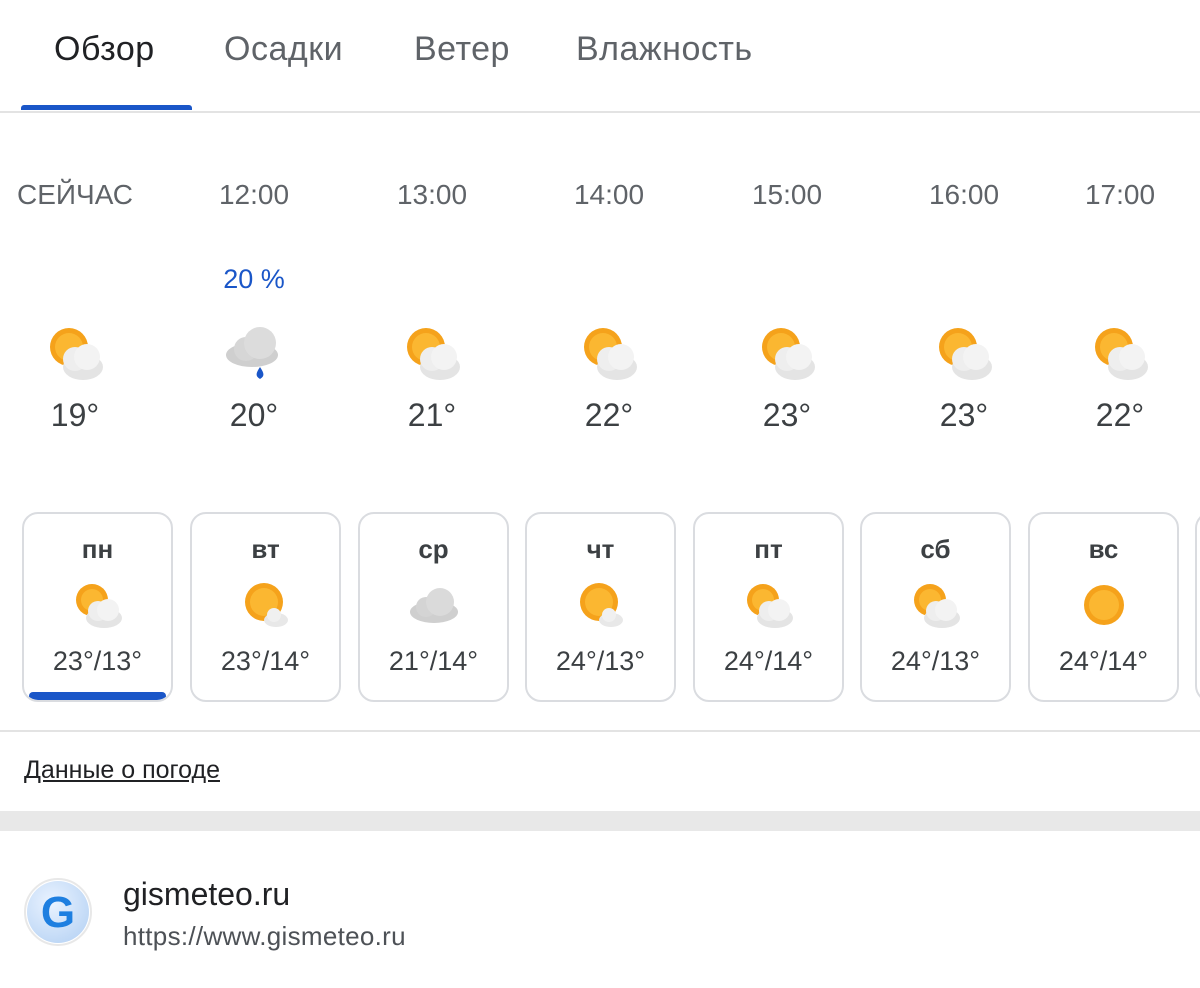 The width and height of the screenshot is (1200, 988). I want to click on tab-precipitation: Осадки, so click(283, 49).